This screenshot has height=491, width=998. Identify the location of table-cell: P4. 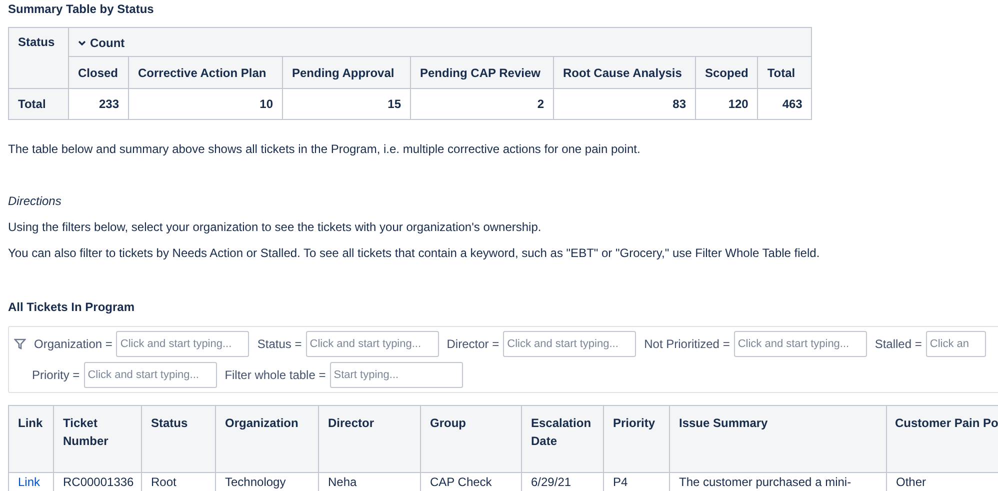
(620, 482).